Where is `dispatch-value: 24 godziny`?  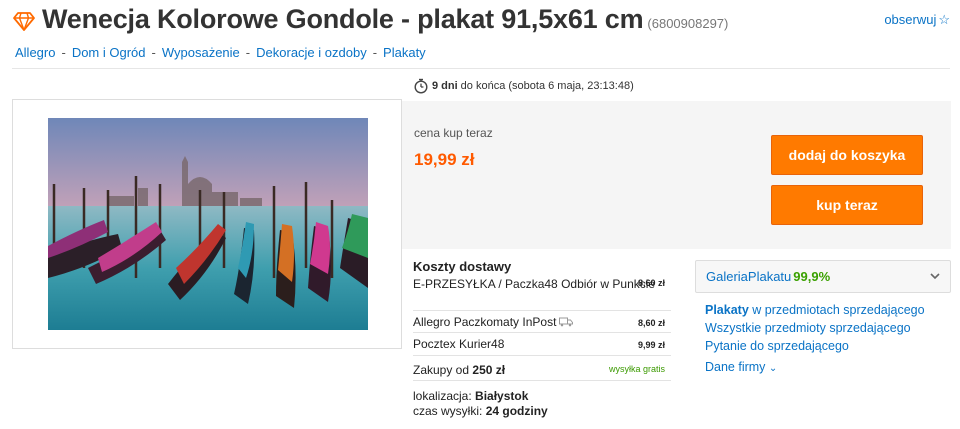 dispatch-value: 24 godziny is located at coordinates (516, 411).